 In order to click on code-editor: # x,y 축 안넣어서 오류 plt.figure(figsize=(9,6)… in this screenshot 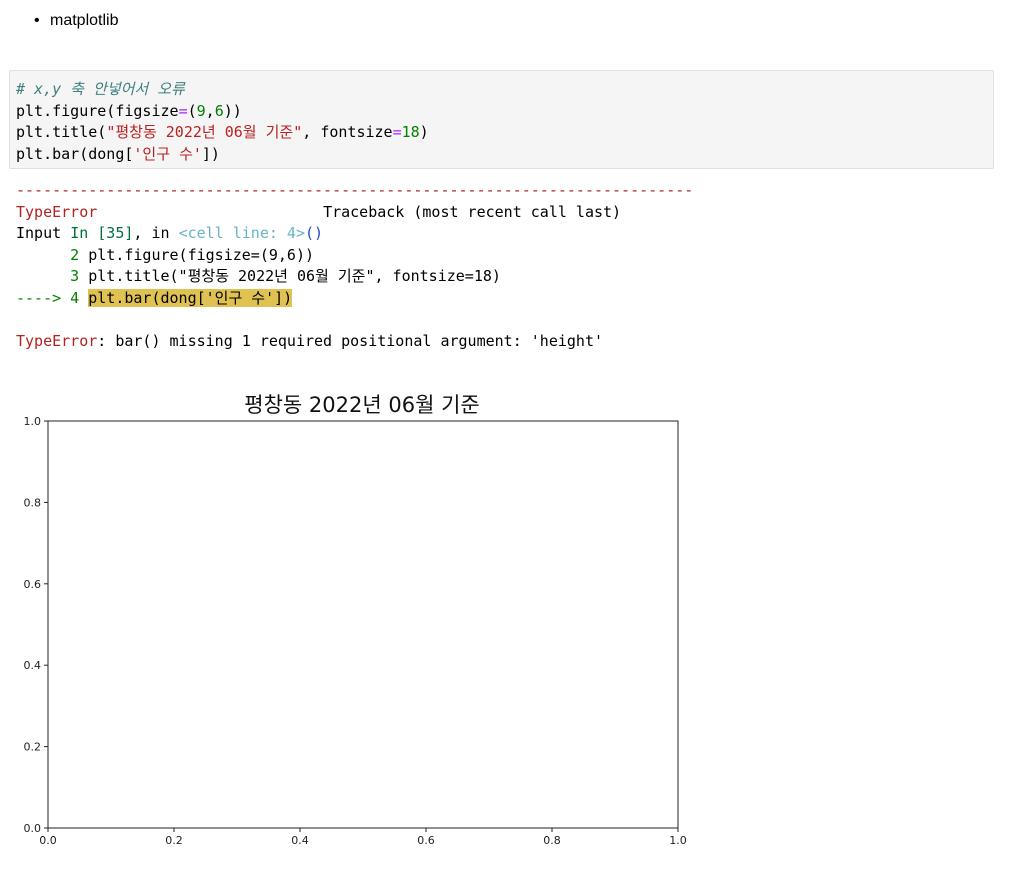, I will do `click(222, 122)`.